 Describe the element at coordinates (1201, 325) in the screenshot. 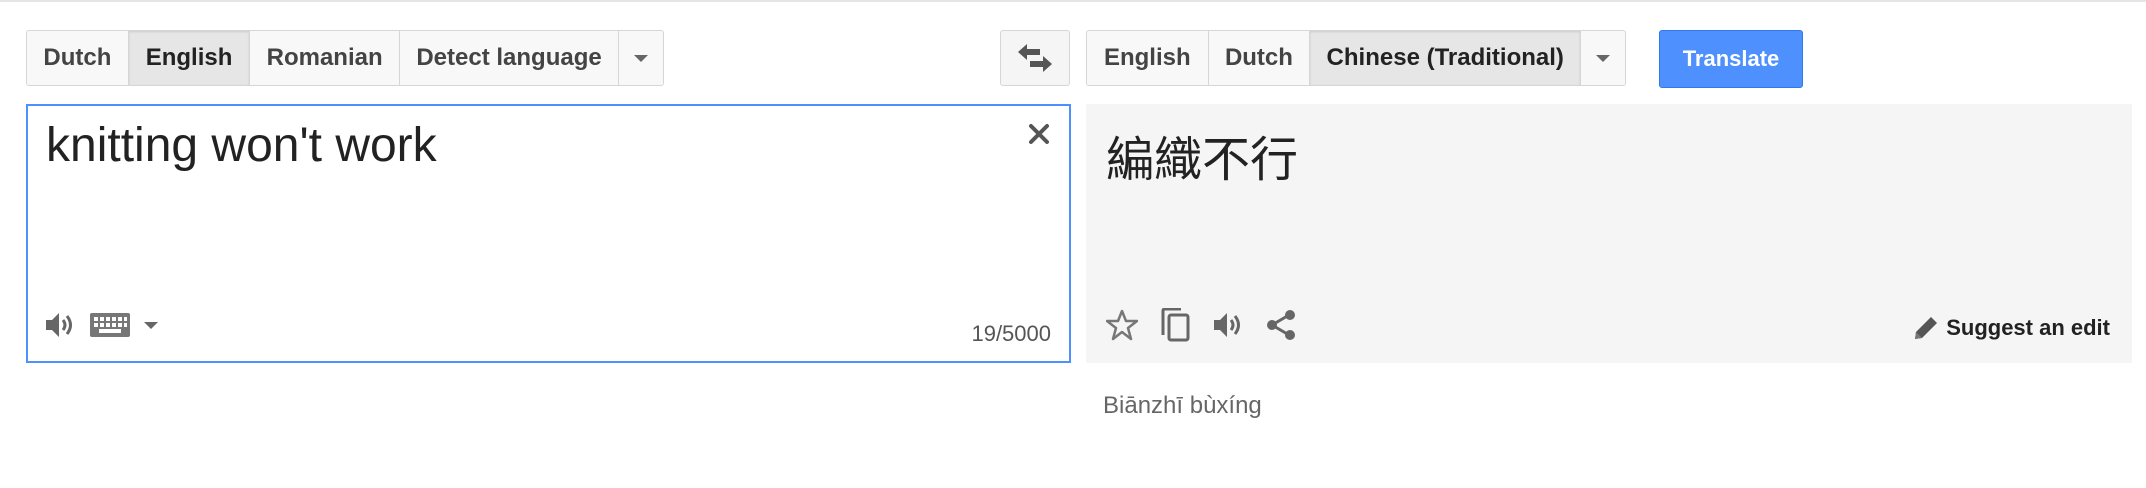

I see `result-tools` at that location.